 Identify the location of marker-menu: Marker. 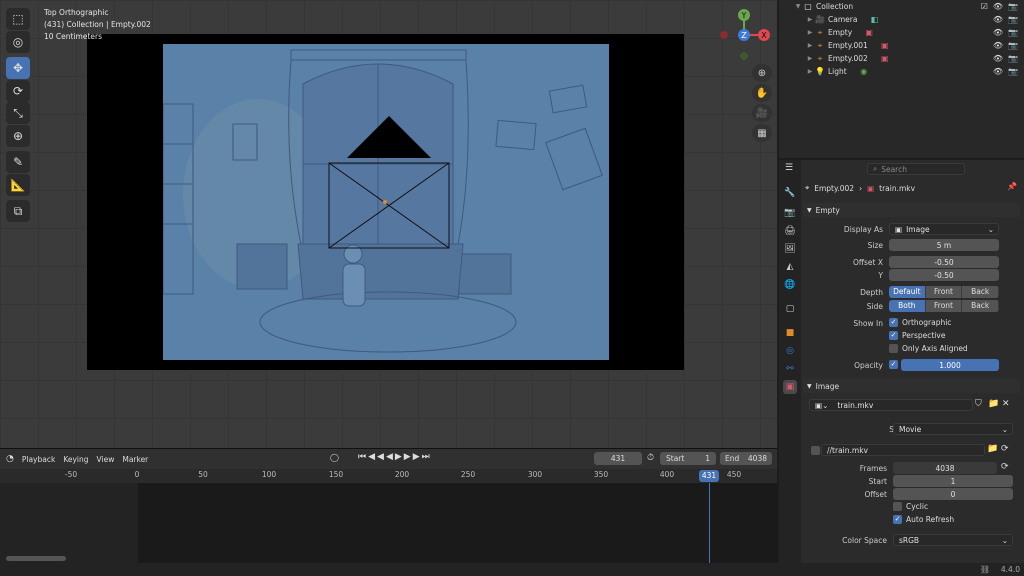
(135, 459).